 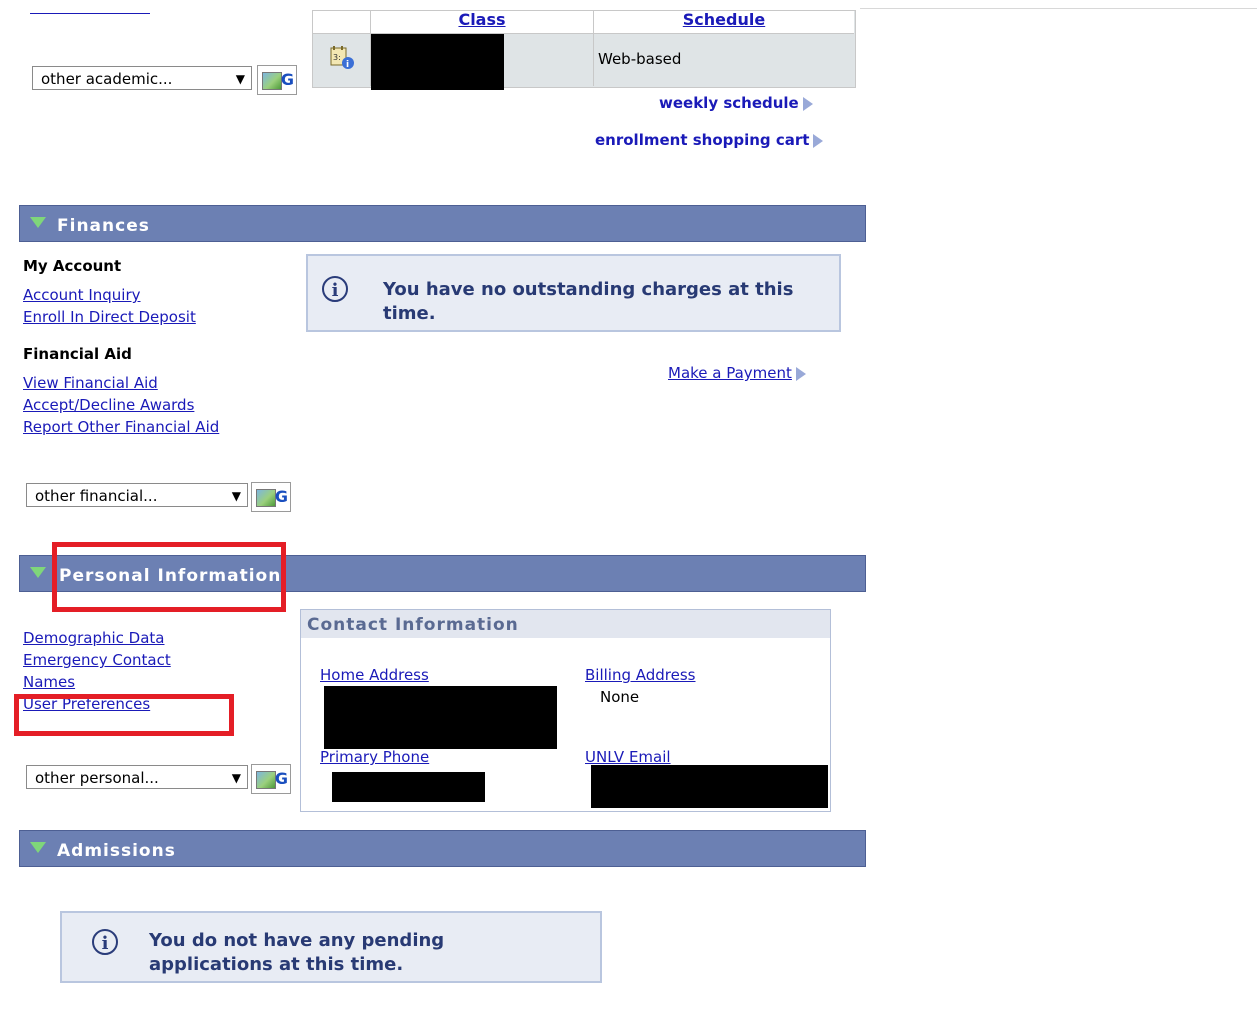 What do you see at coordinates (374, 675) in the screenshot?
I see `home-address-link: Home Address` at bounding box center [374, 675].